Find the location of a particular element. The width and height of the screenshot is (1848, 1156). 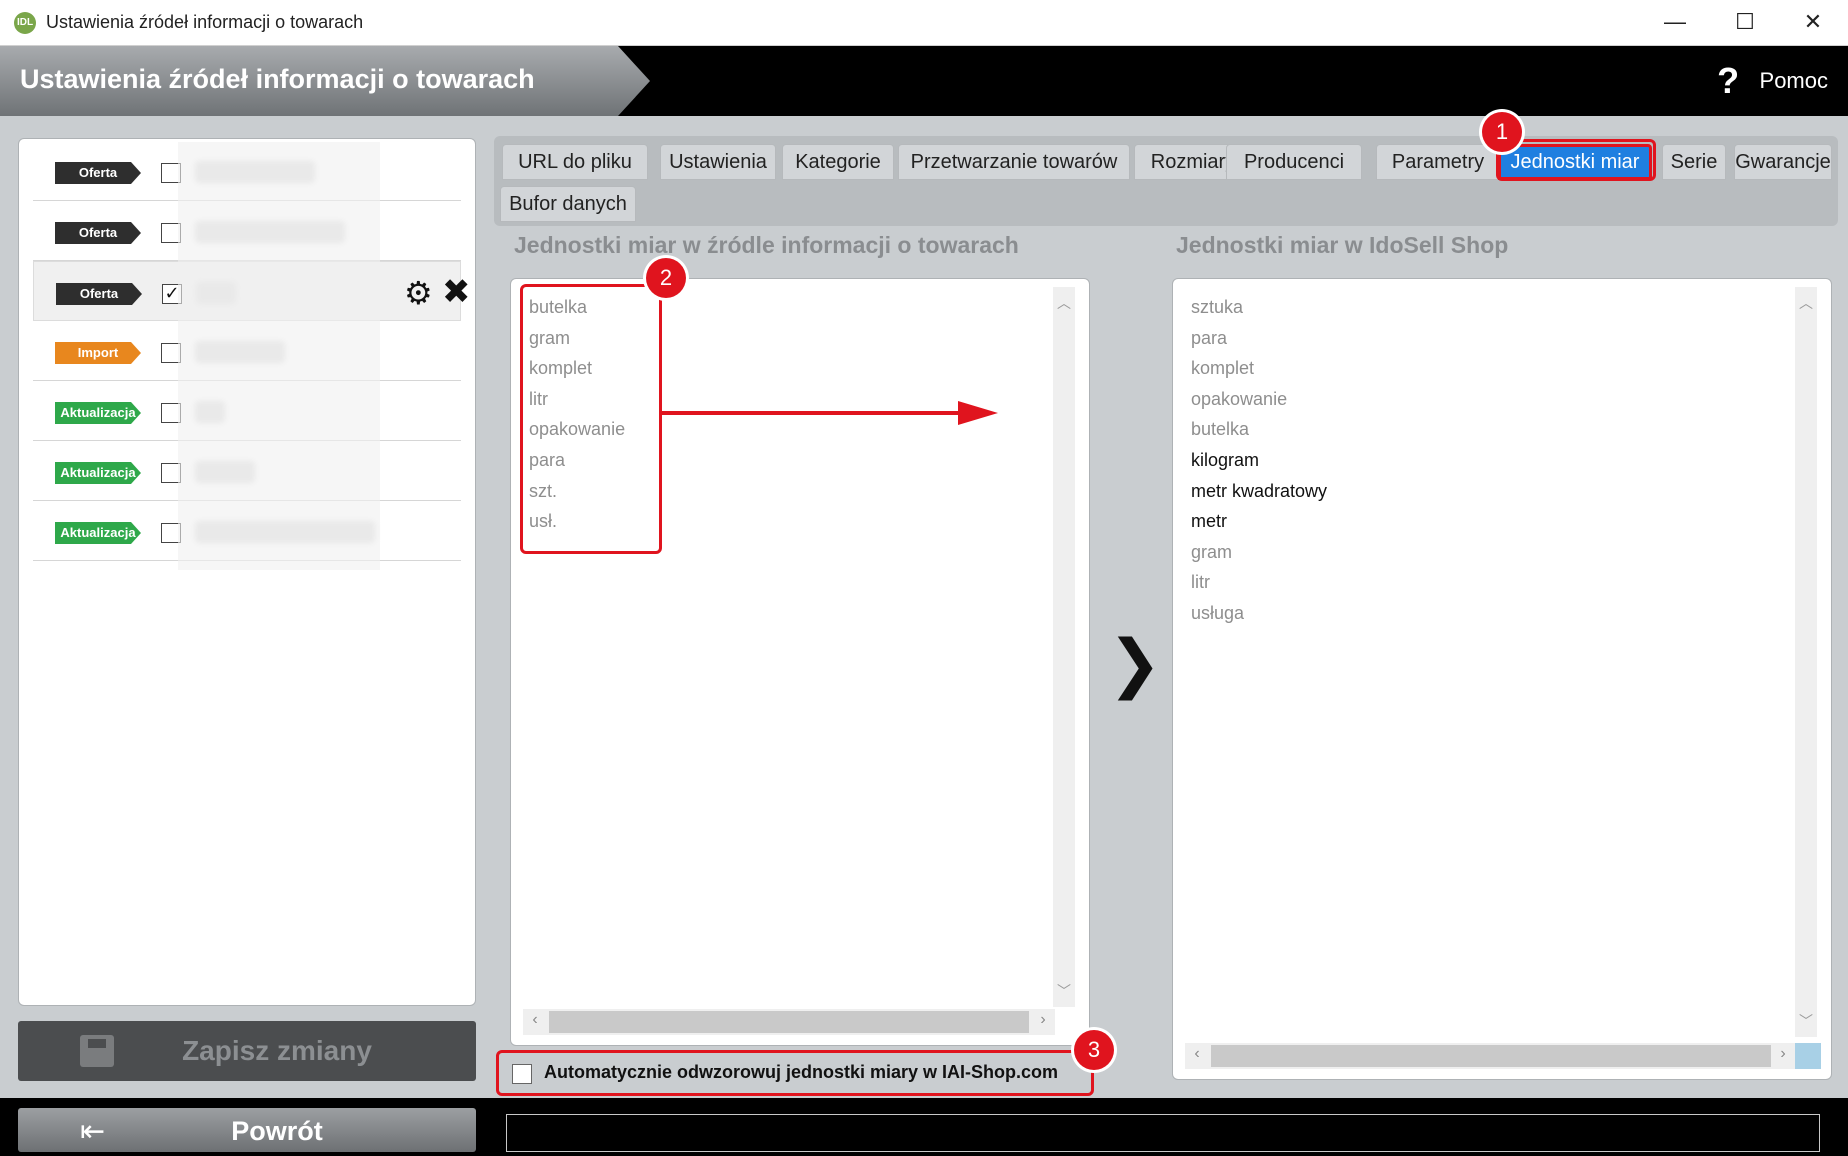

save-changes-button: Zapisz zmiany is located at coordinates (247, 1051).